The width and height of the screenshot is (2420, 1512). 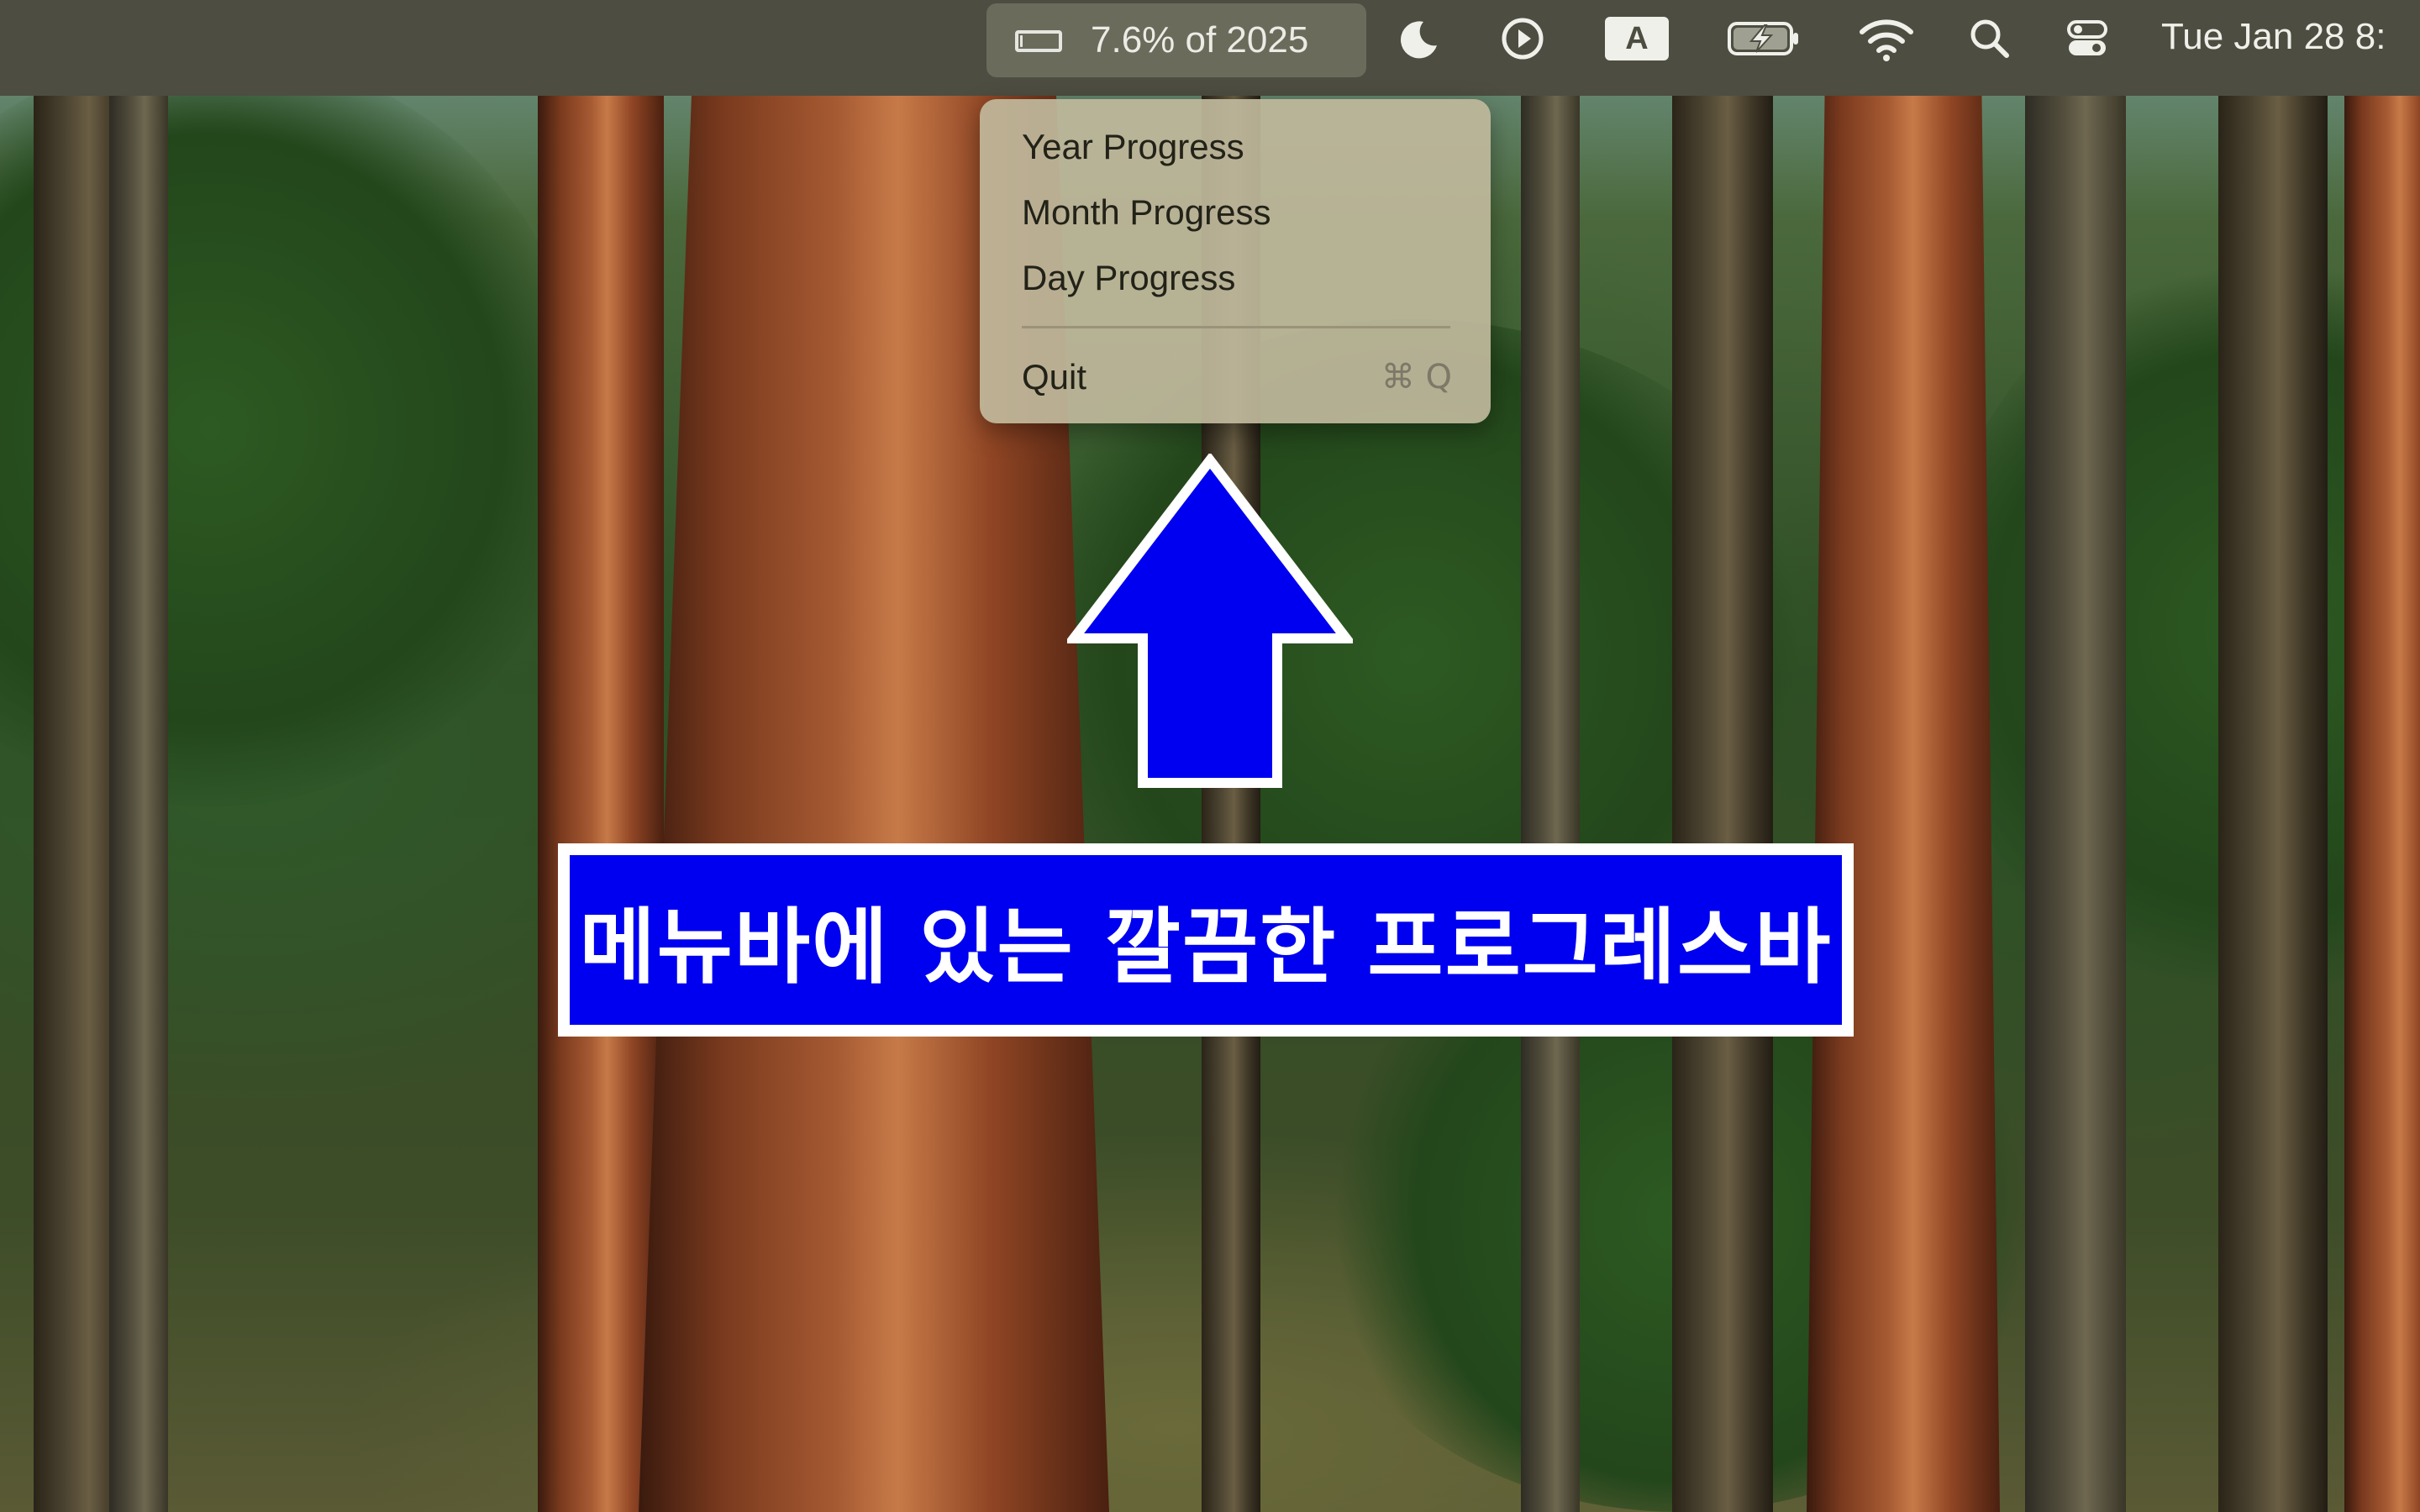 I want to click on input-source-a-icon: A, so click(x=1636, y=38).